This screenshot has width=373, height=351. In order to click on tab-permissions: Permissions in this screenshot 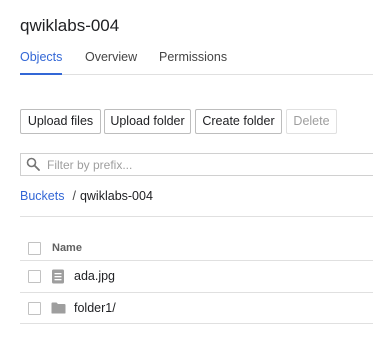, I will do `click(193, 57)`.